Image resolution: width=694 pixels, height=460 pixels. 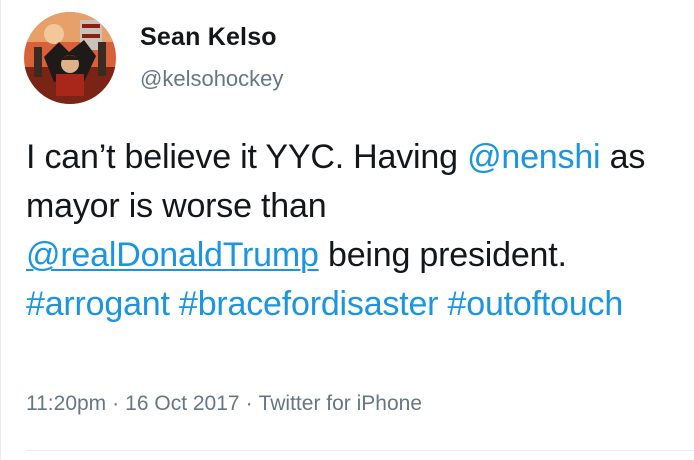 What do you see at coordinates (442, 255) in the screenshot?
I see `tweet-text-segment: being president.` at bounding box center [442, 255].